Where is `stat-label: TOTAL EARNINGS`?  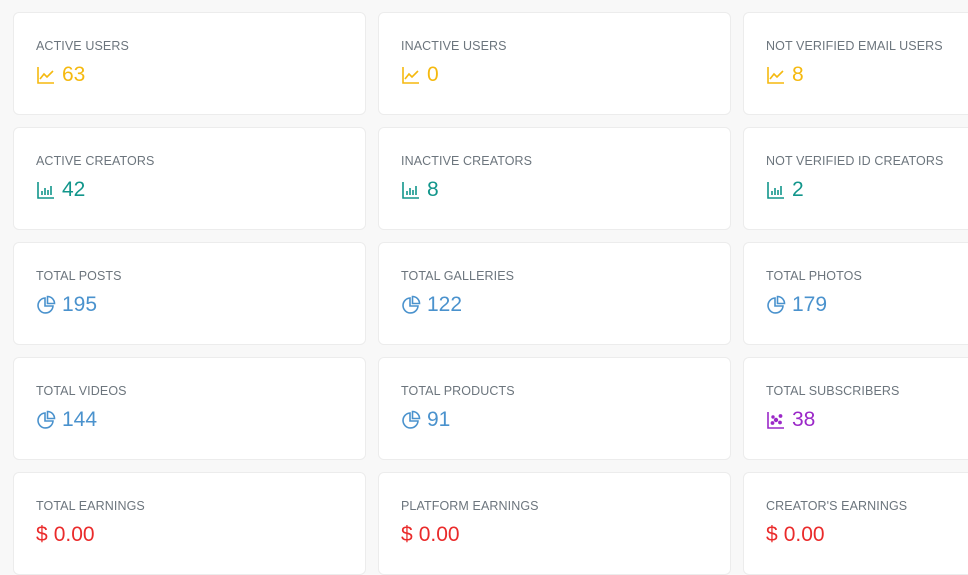 stat-label: TOTAL EARNINGS is located at coordinates (90, 506).